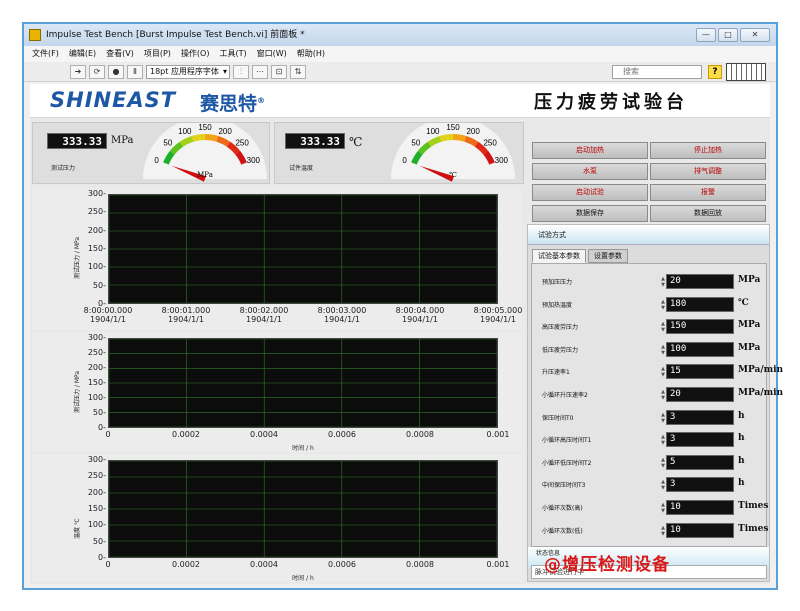 The width and height of the screenshot is (800, 611). Describe the element at coordinates (559, 256) in the screenshot. I see `tab-basic-params: 试验基本参数` at that location.